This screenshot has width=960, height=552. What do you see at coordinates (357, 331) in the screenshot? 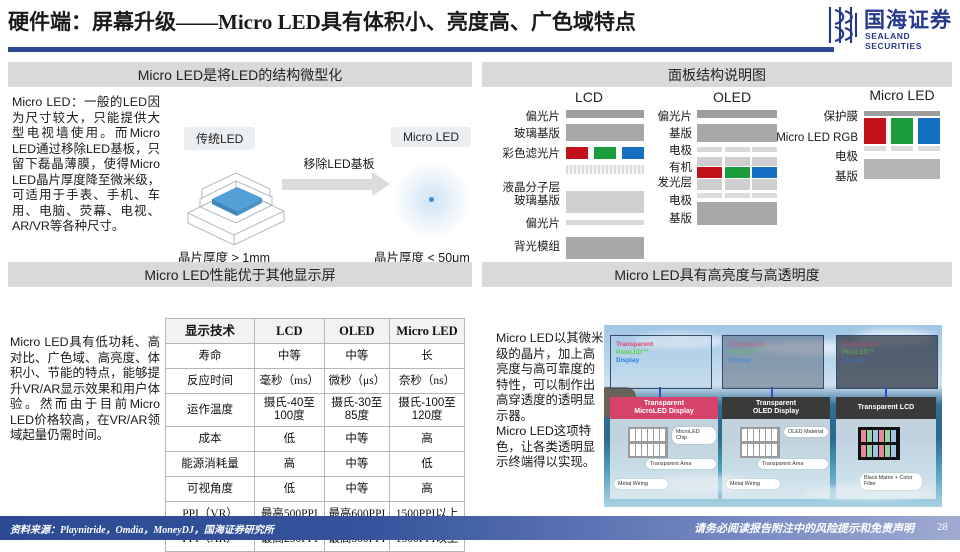
I see `table-header-cell: OLED` at bounding box center [357, 331].